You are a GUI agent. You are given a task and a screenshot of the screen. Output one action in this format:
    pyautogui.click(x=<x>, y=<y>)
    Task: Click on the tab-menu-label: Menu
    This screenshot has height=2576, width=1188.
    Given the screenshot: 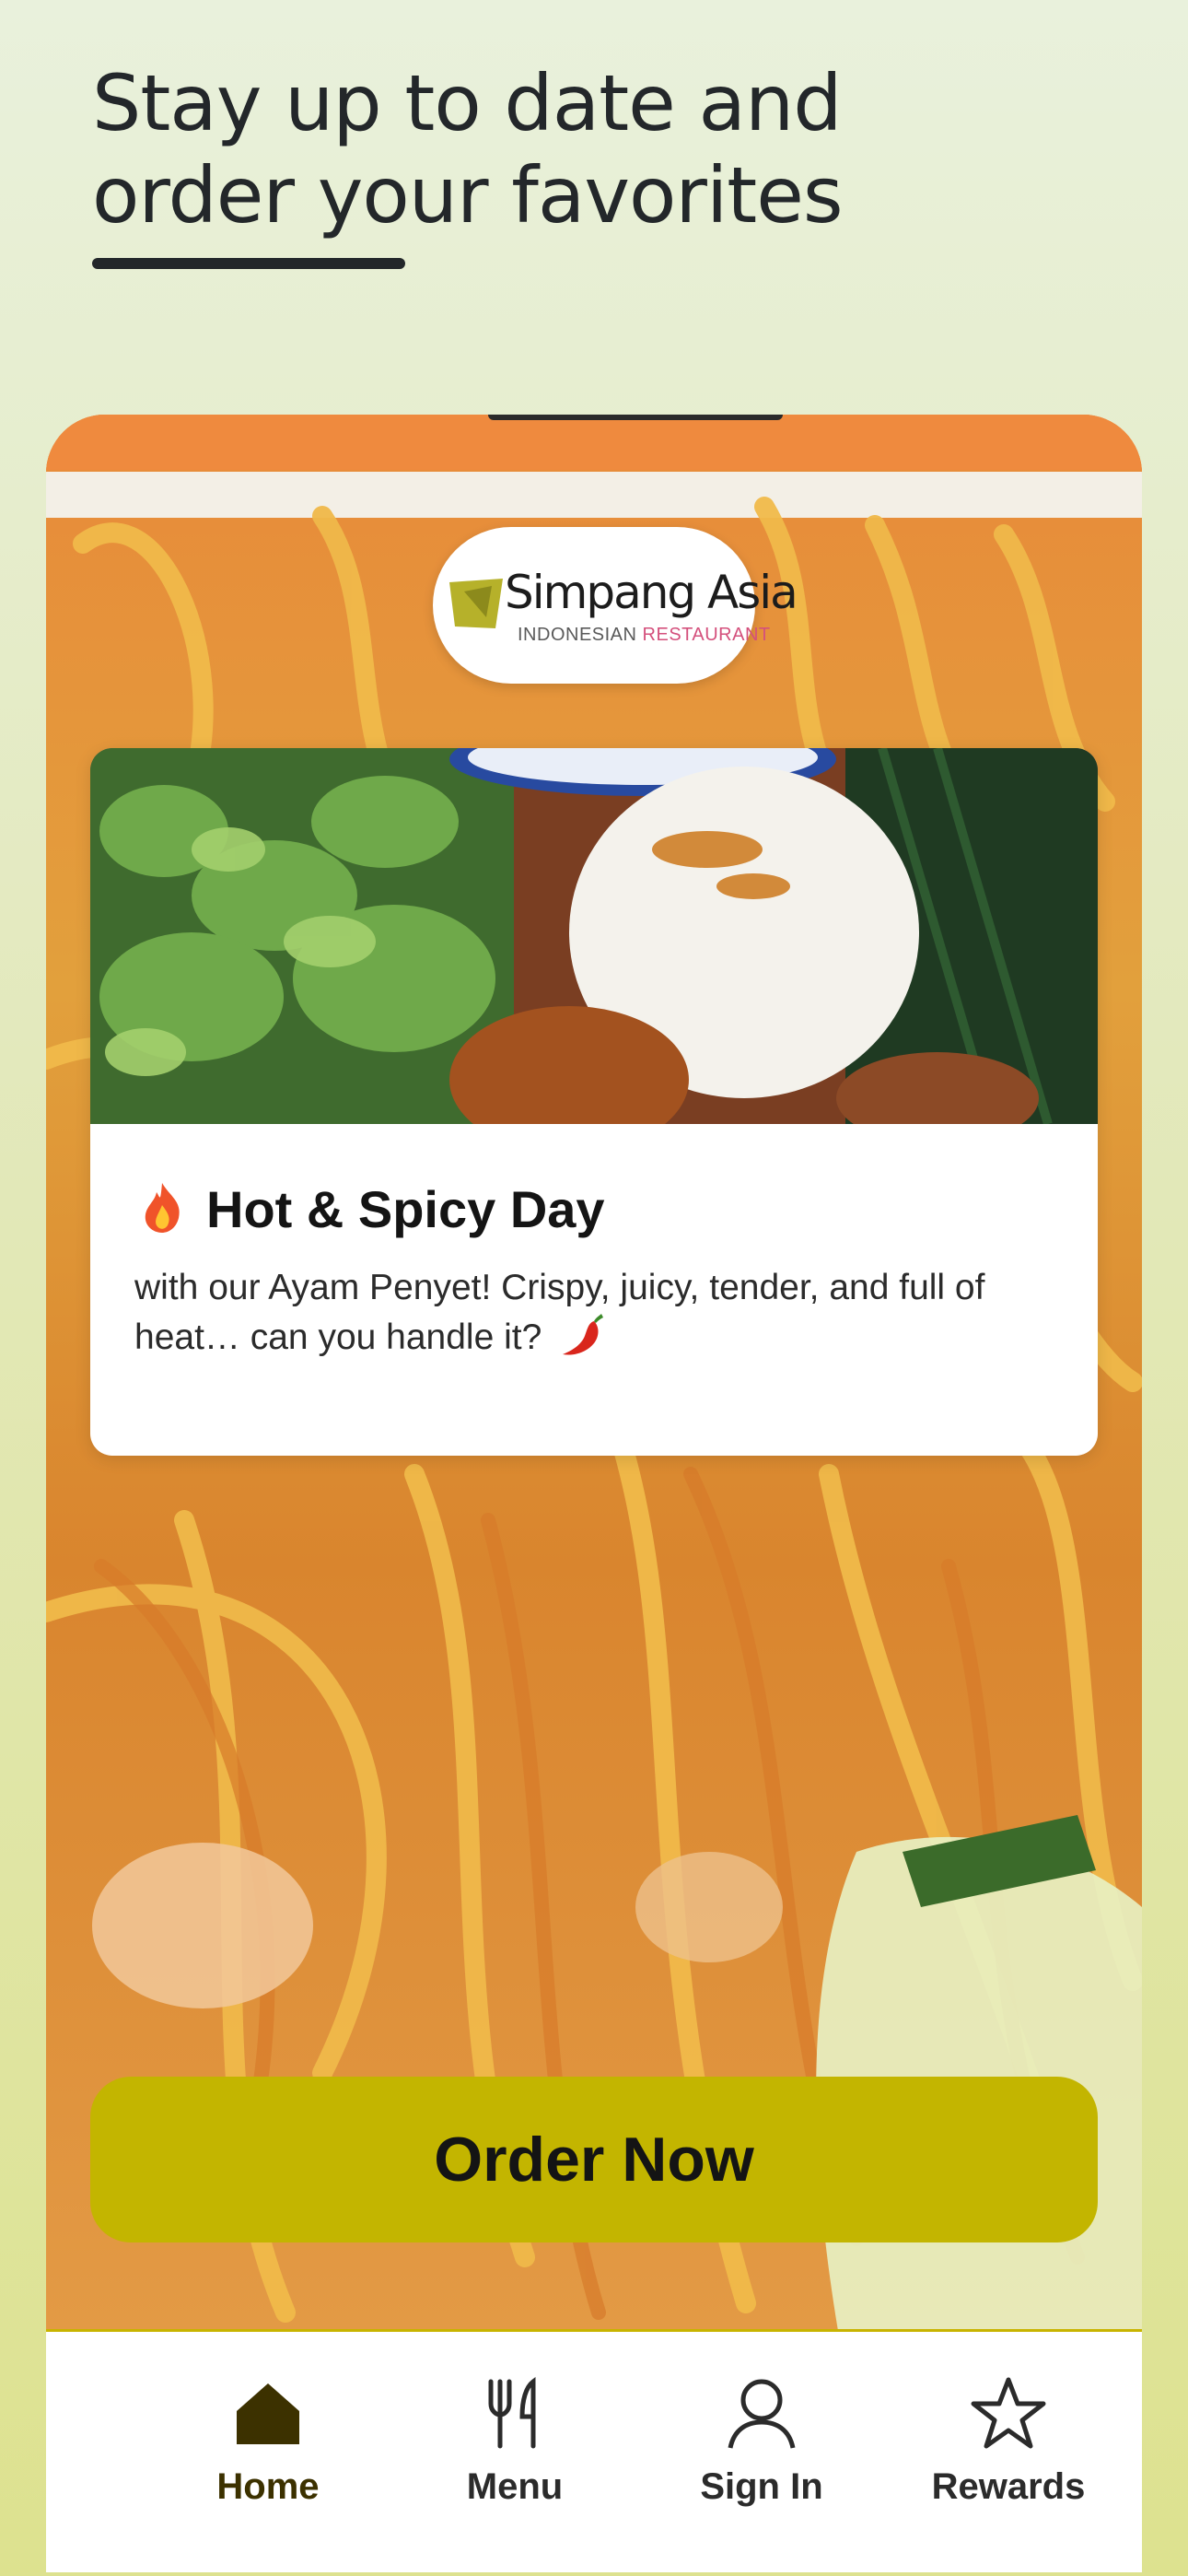 What is the action you would take?
    pyautogui.click(x=515, y=2486)
    